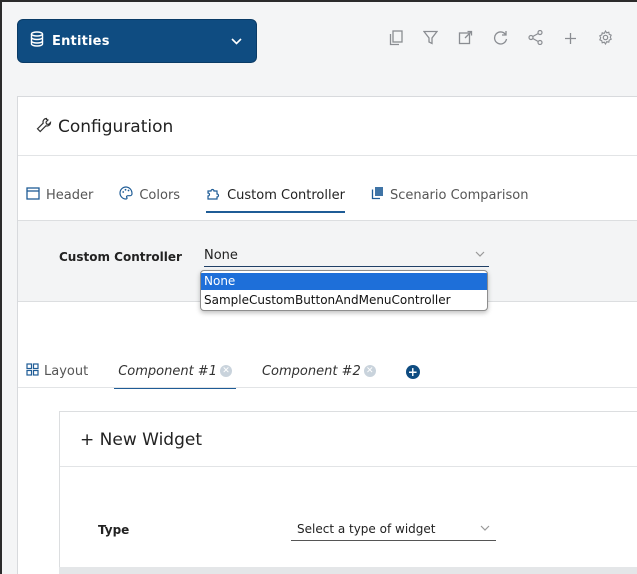  I want to click on settings-icon, so click(605, 39).